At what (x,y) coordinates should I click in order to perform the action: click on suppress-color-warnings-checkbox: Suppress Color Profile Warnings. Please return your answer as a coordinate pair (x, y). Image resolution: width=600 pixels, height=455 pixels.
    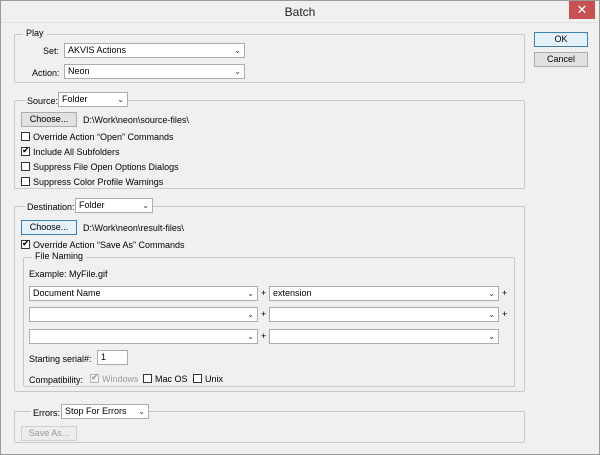
    Looking at the image, I should click on (92, 183).